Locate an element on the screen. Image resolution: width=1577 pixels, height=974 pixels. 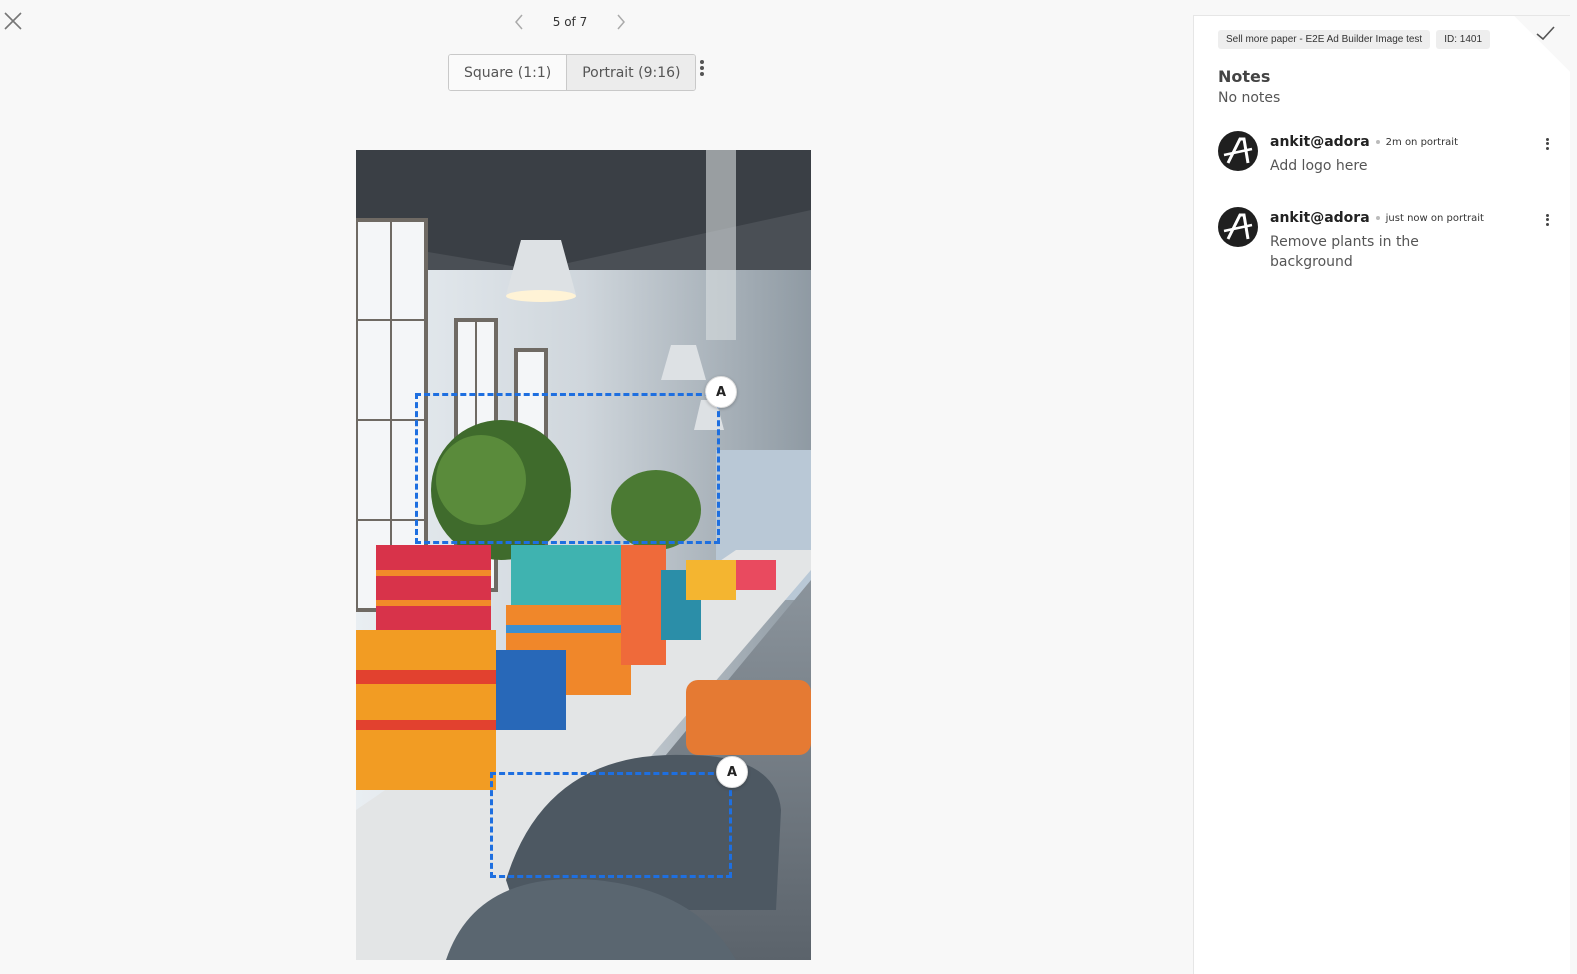
comment-meta: just now on portrait is located at coordinates (1434, 218).